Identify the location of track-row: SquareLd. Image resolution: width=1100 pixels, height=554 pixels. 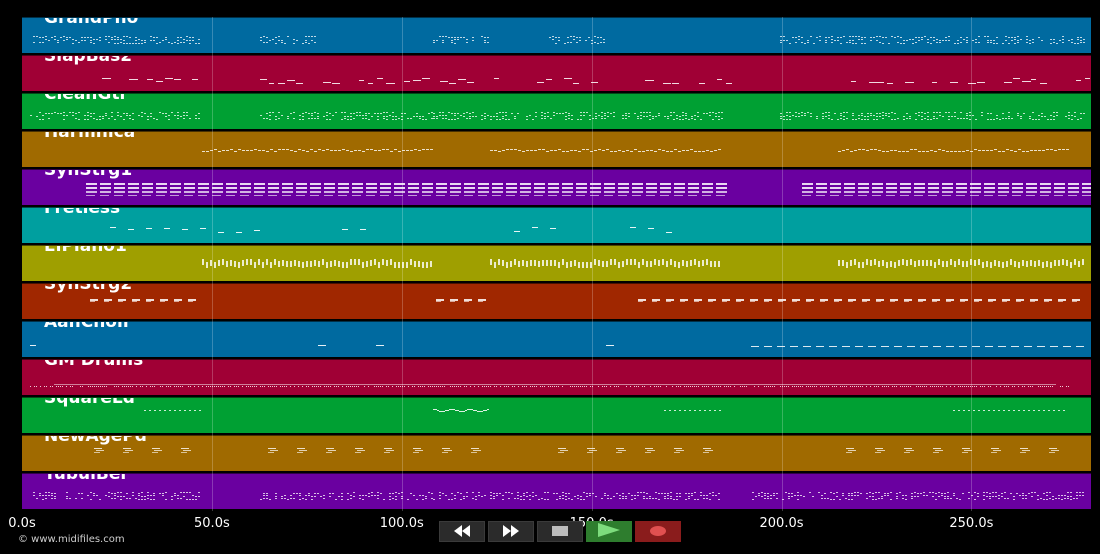
(556, 415).